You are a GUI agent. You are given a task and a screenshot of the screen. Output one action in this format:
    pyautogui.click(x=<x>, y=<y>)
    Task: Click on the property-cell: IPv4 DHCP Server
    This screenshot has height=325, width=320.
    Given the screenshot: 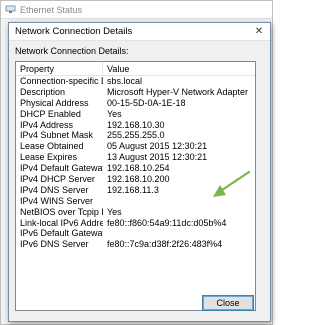 What is the action you would take?
    pyautogui.click(x=57, y=179)
    